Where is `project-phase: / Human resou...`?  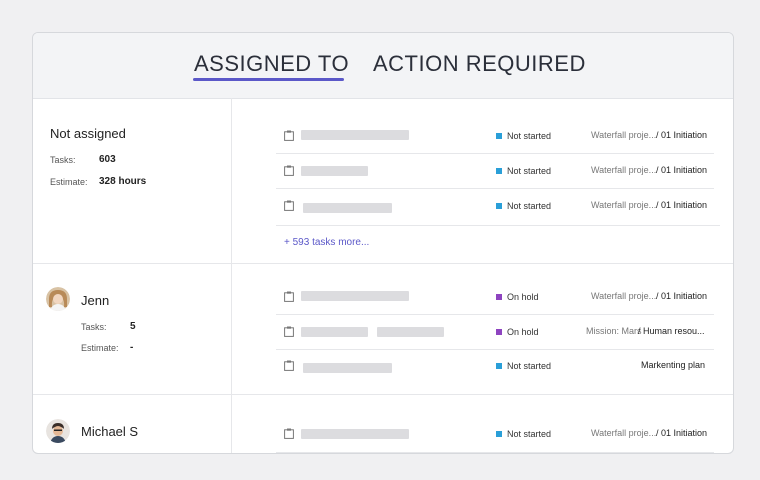 project-phase: / Human resou... is located at coordinates (671, 331).